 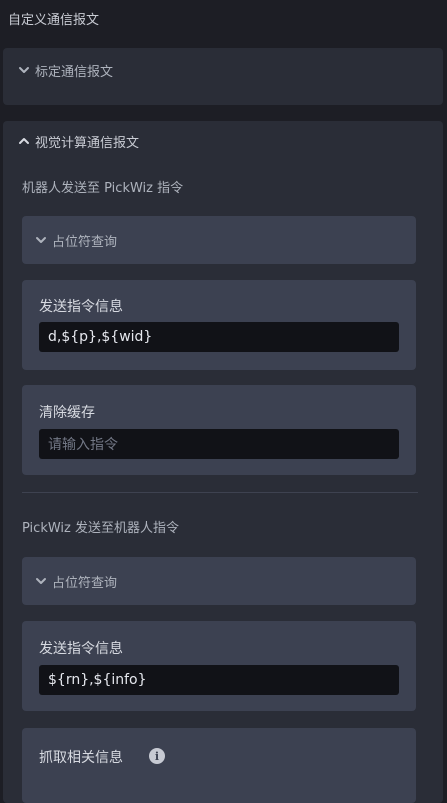 What do you see at coordinates (81, 758) in the screenshot?
I see `grab-info-label: 抓取相关信息` at bounding box center [81, 758].